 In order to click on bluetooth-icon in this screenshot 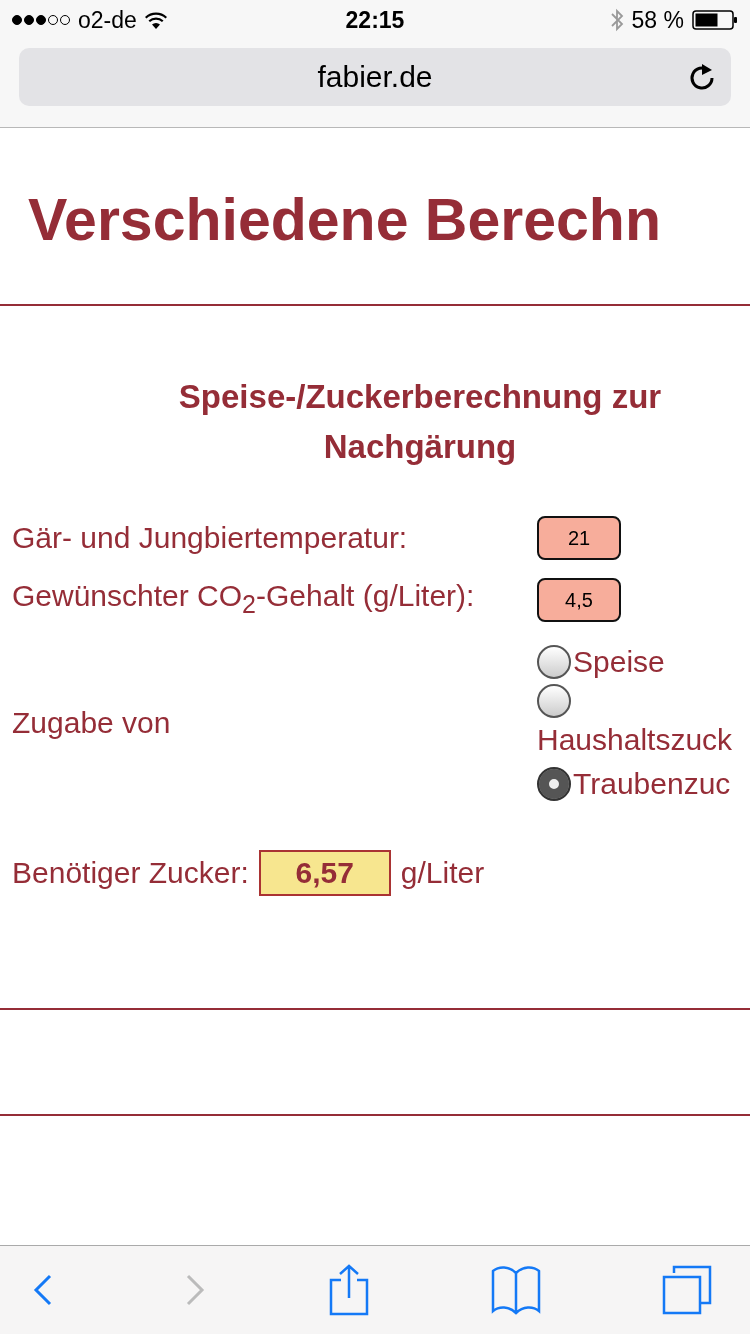, I will do `click(616, 20)`.